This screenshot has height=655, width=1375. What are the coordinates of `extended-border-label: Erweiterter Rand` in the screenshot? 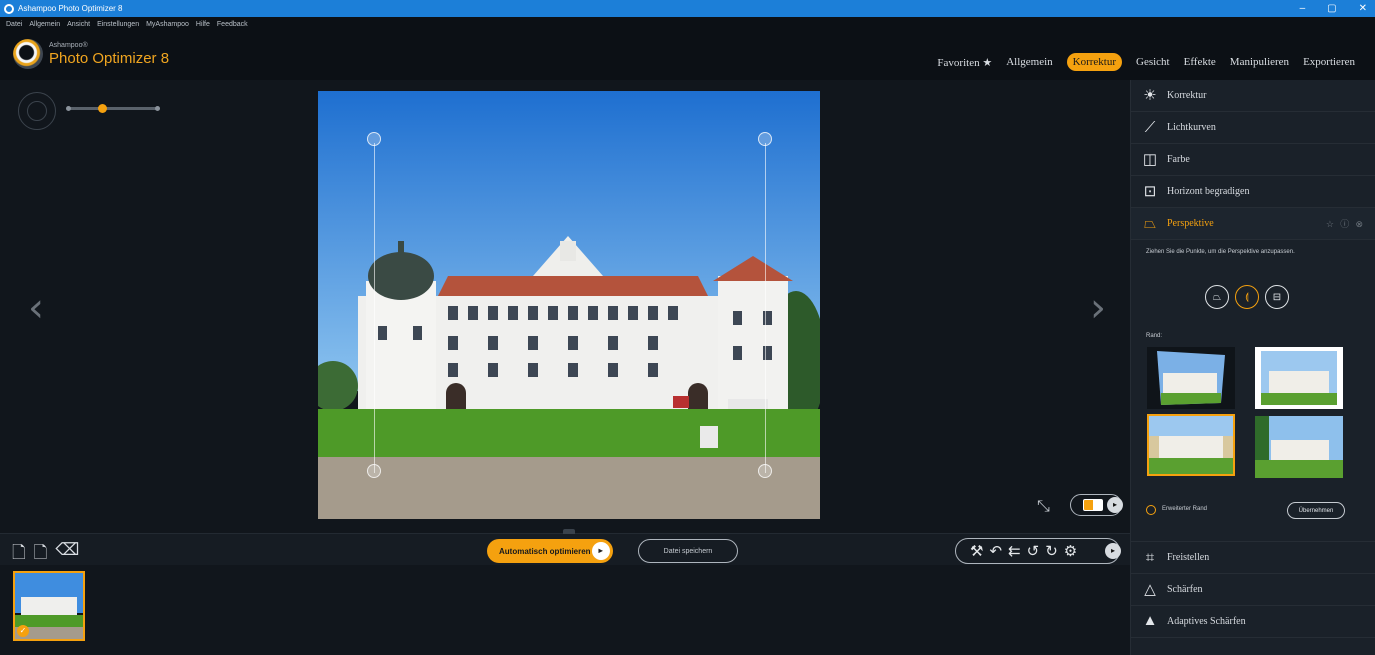 It's located at (1185, 509).